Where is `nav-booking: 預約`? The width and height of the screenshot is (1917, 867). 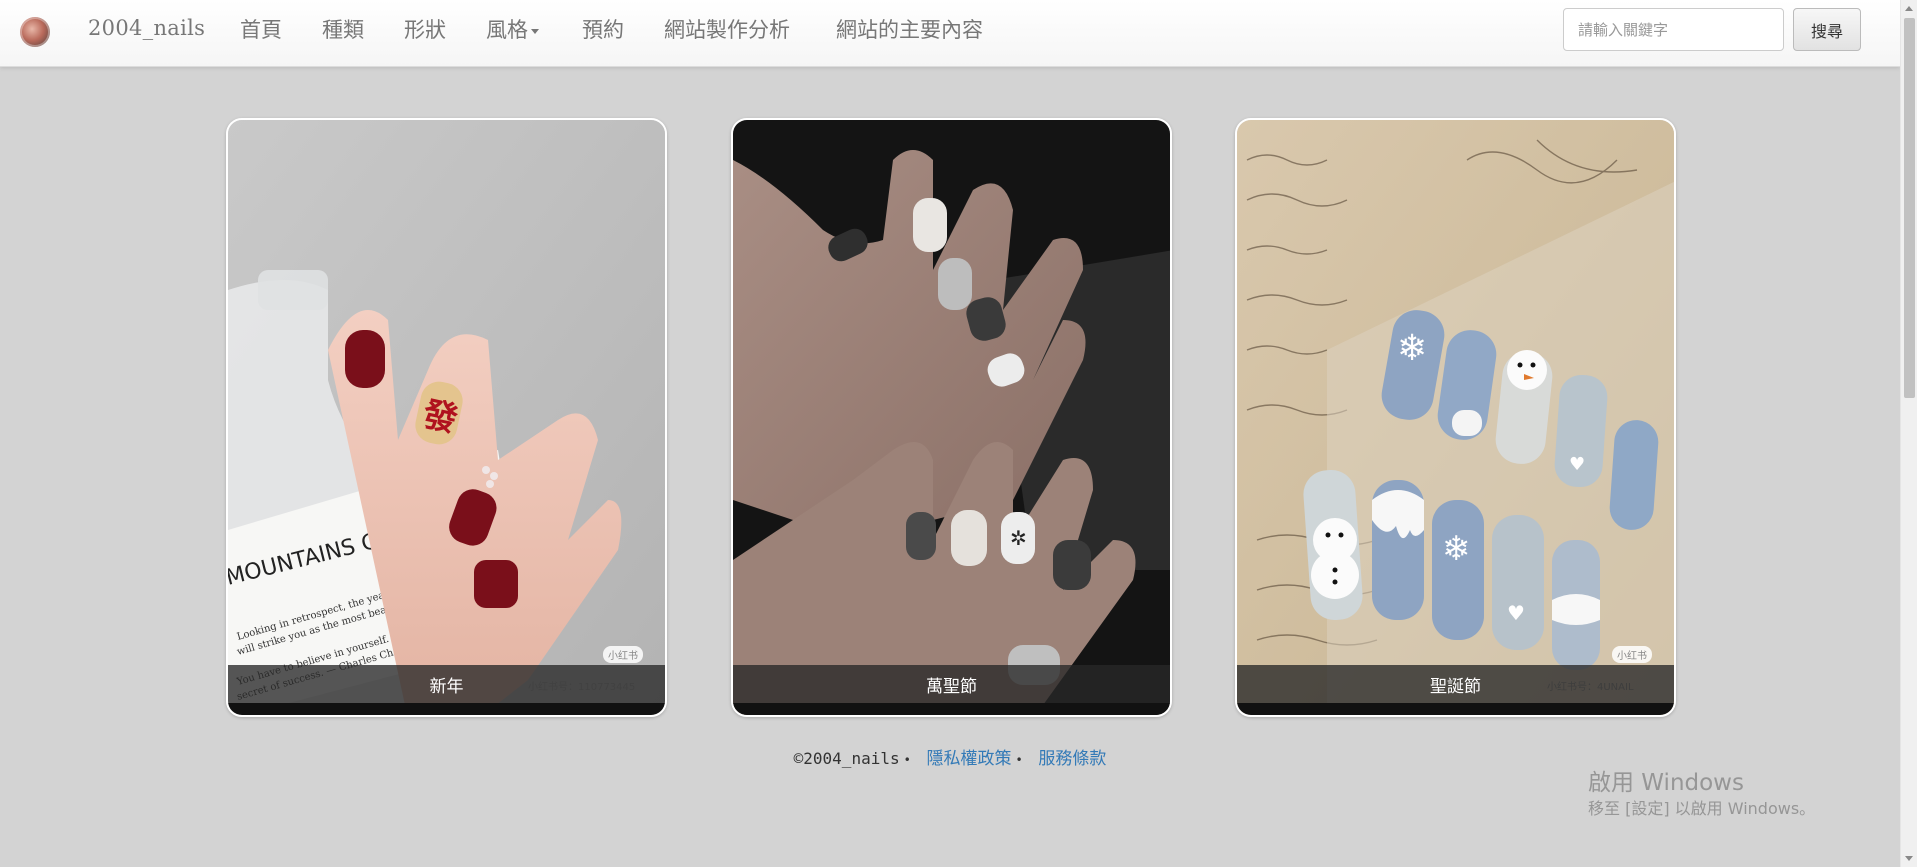
nav-booking: 預約 is located at coordinates (603, 29).